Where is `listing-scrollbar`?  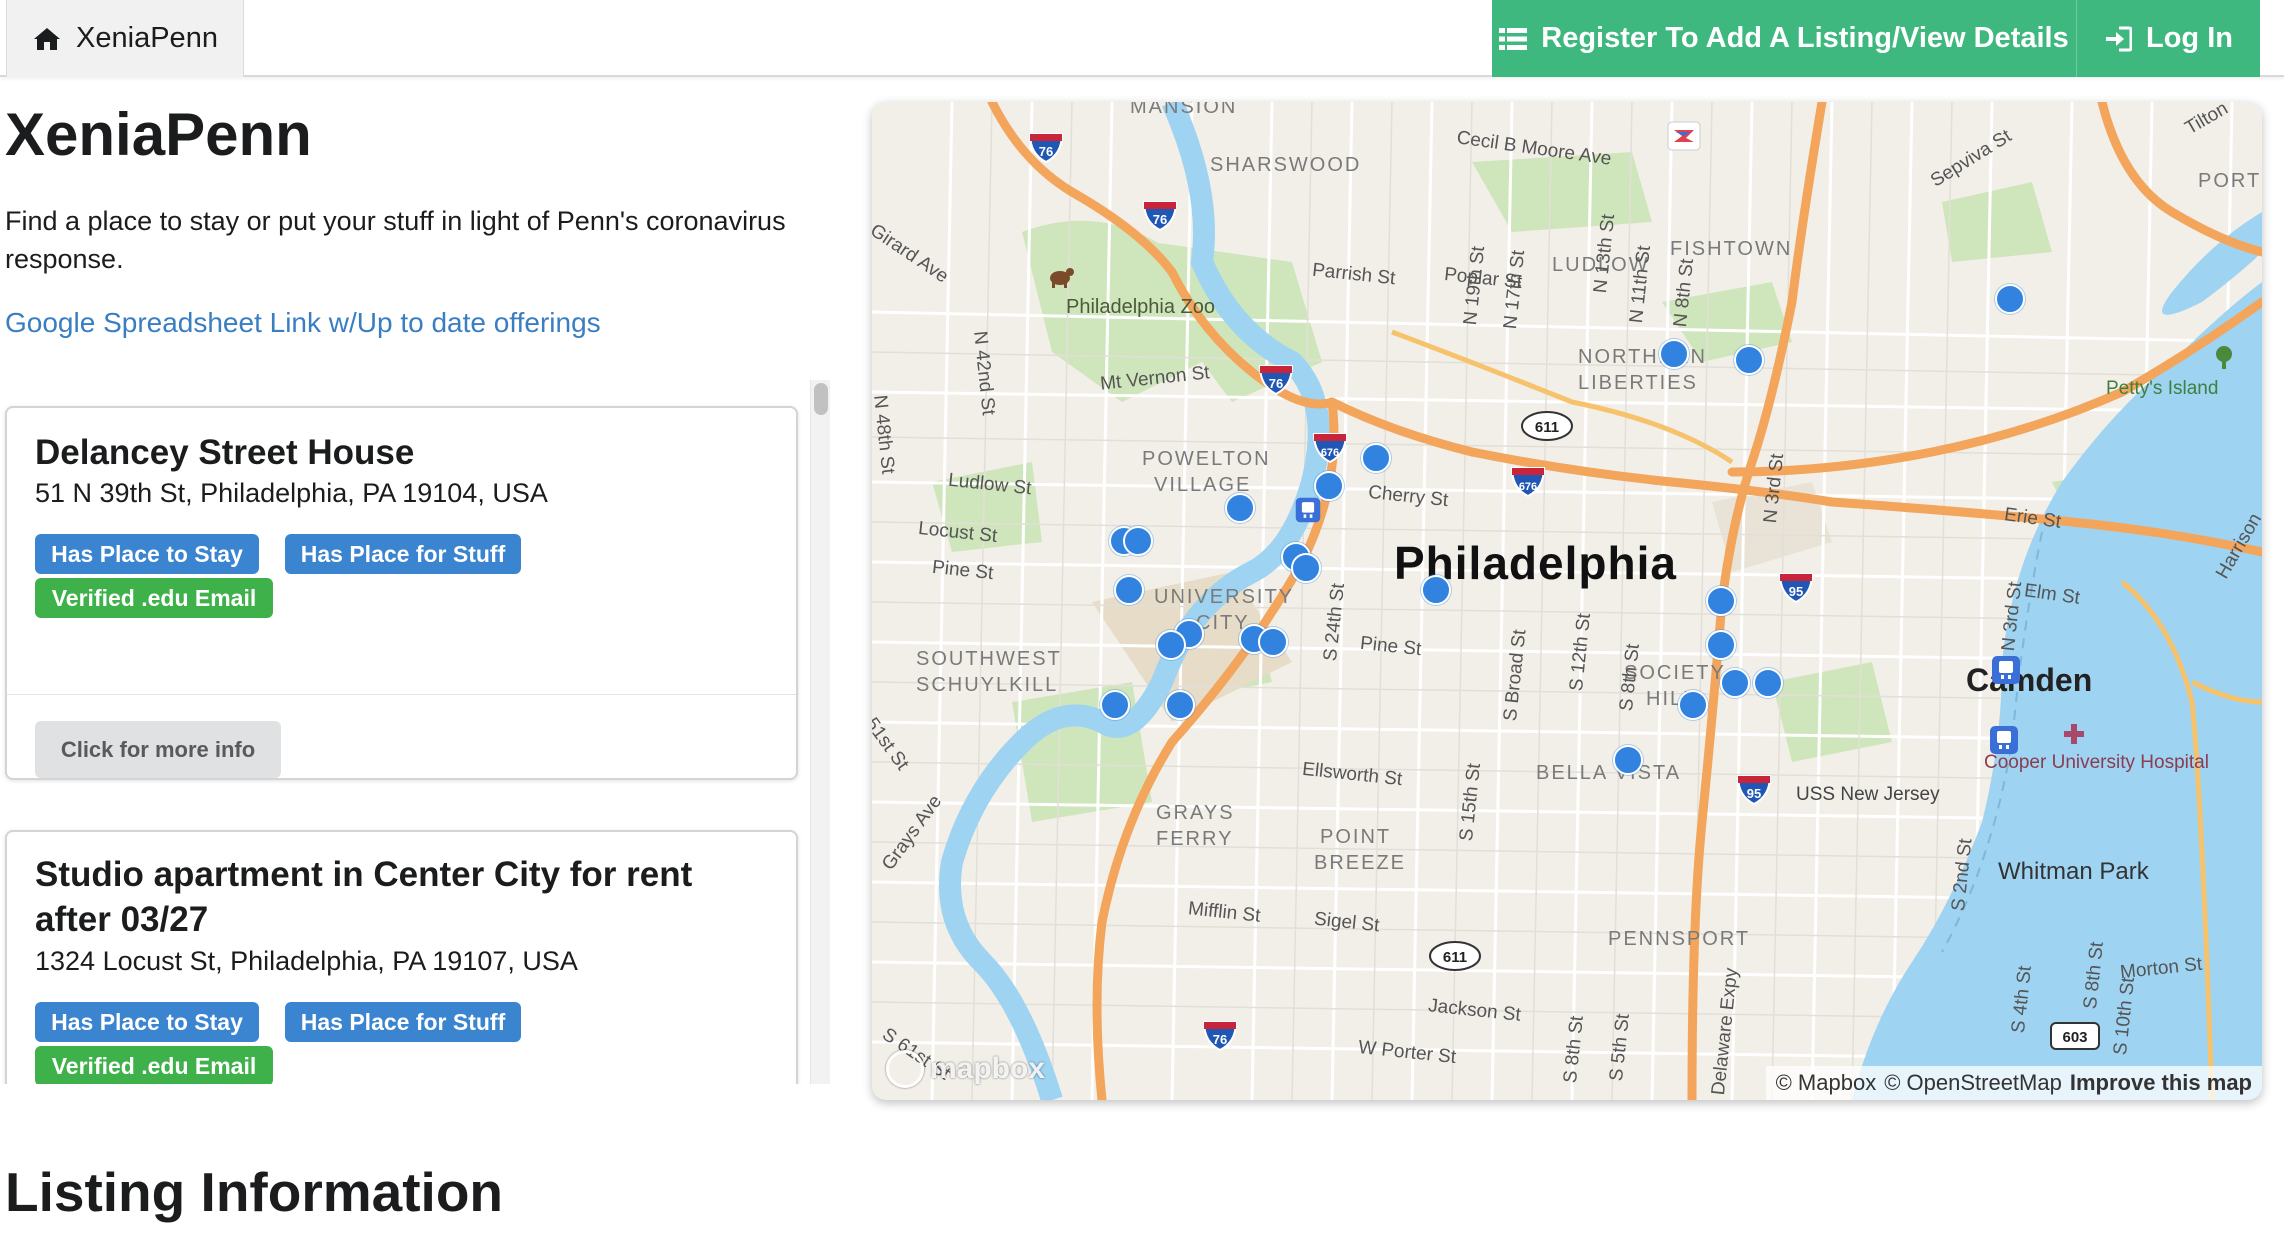
listing-scrollbar is located at coordinates (820, 732).